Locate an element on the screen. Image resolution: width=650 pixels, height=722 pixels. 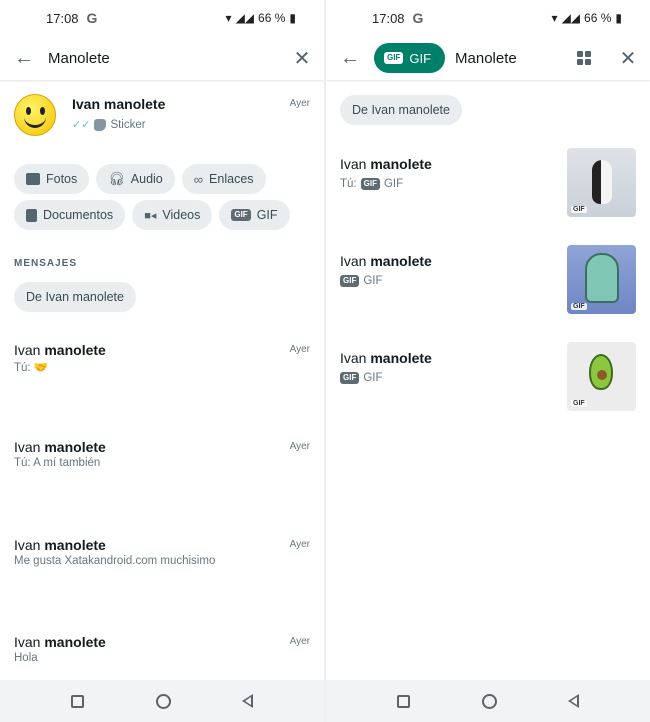
avocado-gif-thumbnail: GIF is located at coordinates (601, 376).